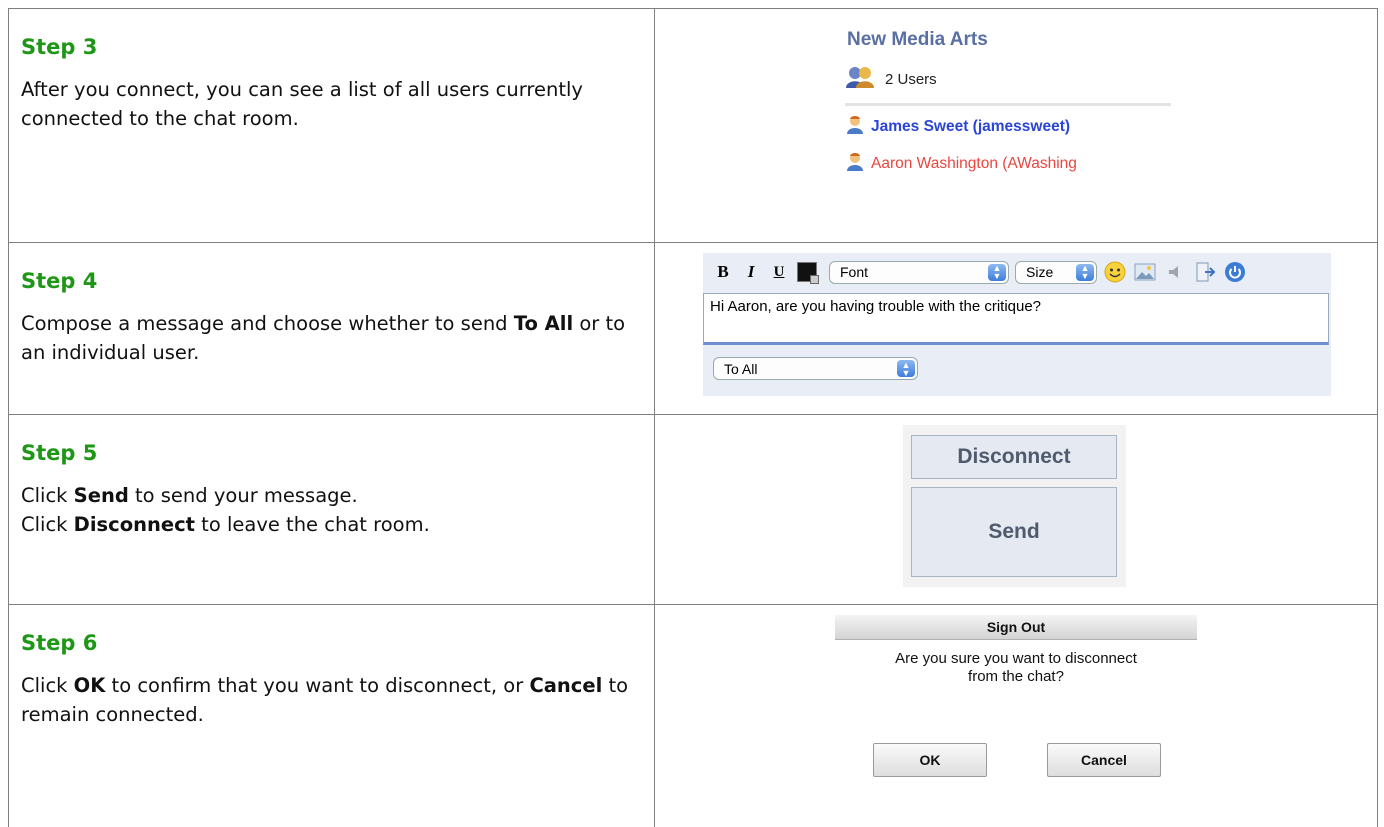 This screenshot has width=1384, height=827. I want to click on bold-term: Send, so click(101, 495).